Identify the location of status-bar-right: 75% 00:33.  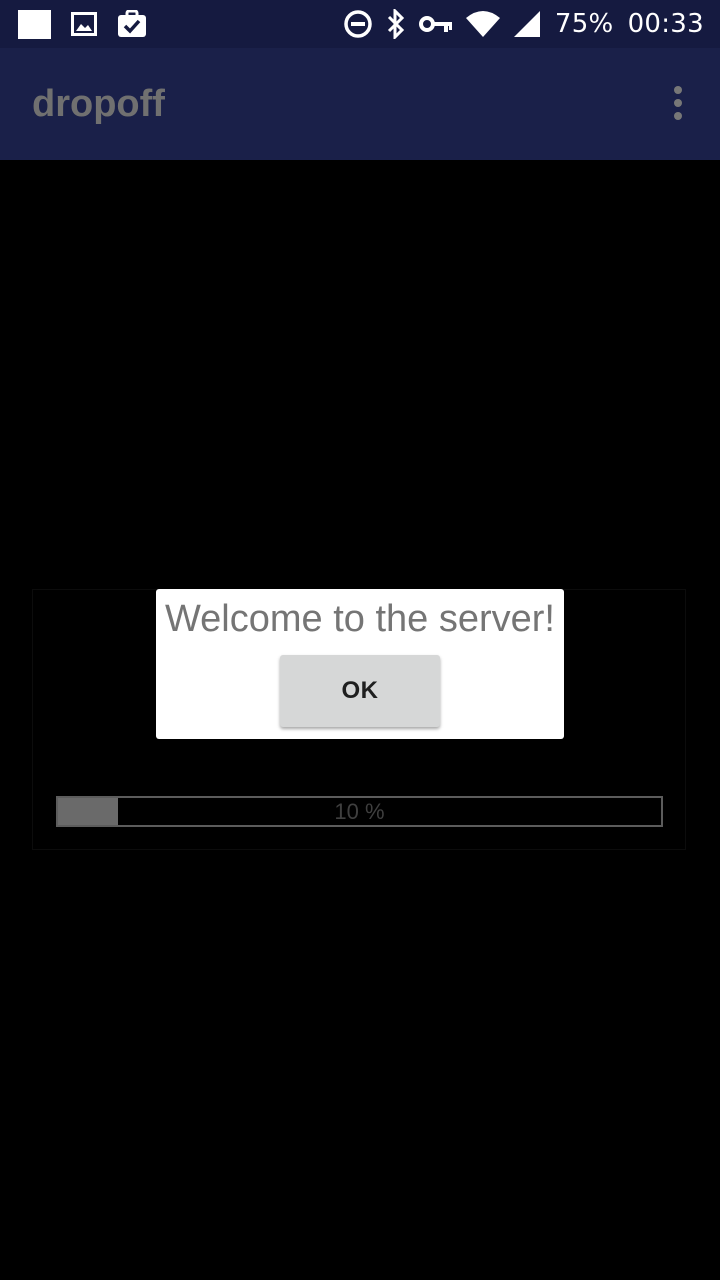
(517, 24).